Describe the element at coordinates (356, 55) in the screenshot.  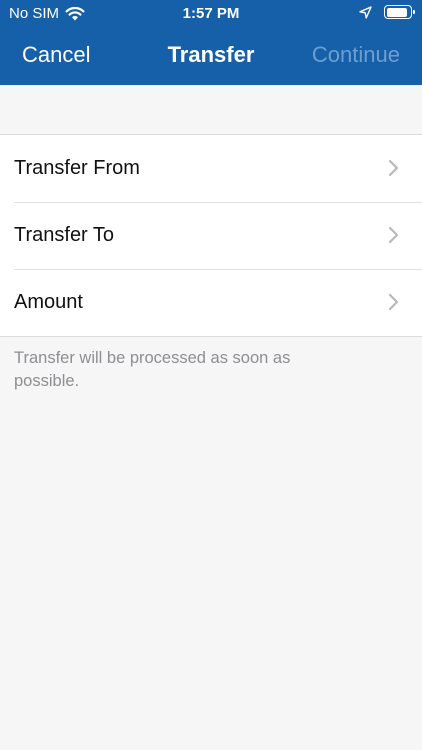
I see `continue-button: Continue` at that location.